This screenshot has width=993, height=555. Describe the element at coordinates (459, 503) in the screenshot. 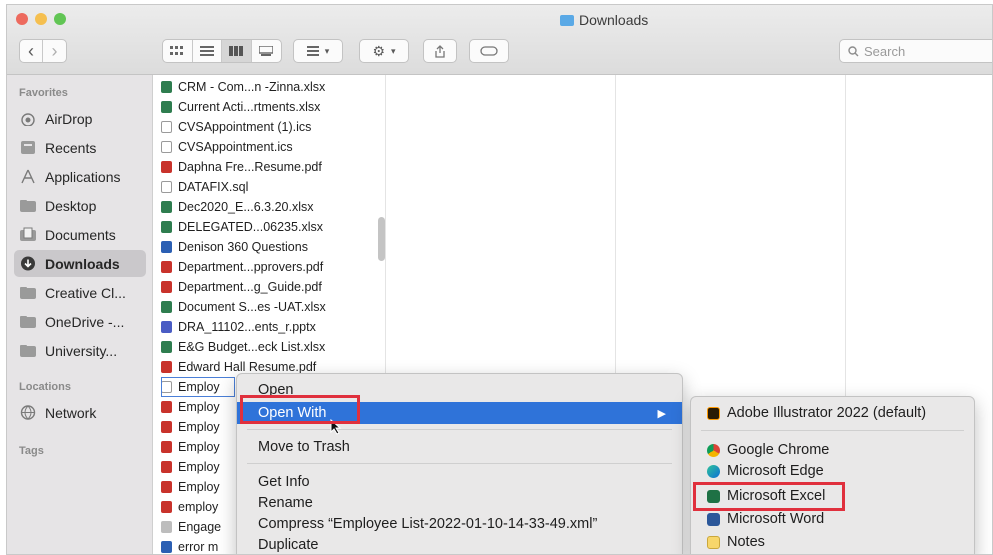

I see `menu-item-rename: Rename` at that location.